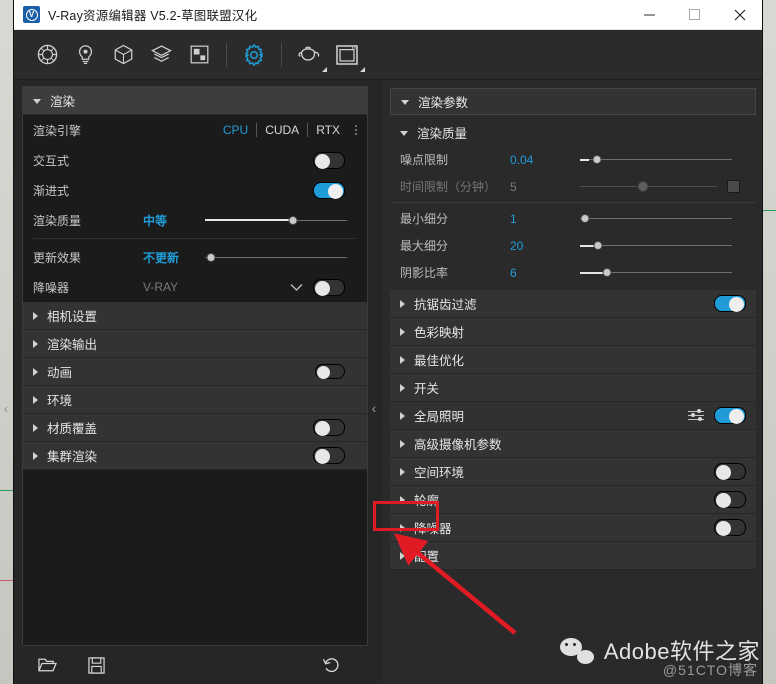  What do you see at coordinates (656, 160) in the screenshot?
I see `noise-limit-slider` at bounding box center [656, 160].